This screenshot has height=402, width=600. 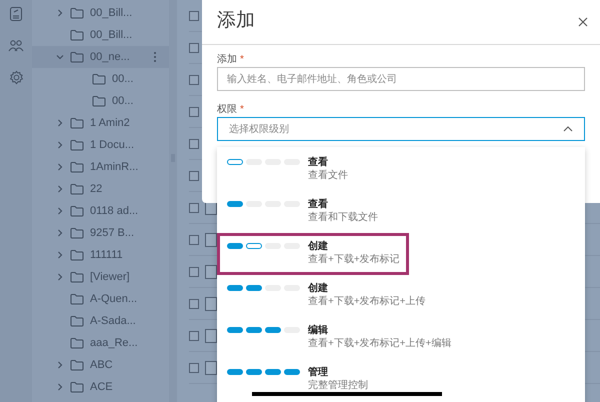 What do you see at coordinates (401, 79) in the screenshot?
I see `add-input-field: 输入姓名、电子邮件地址、角色或公司` at bounding box center [401, 79].